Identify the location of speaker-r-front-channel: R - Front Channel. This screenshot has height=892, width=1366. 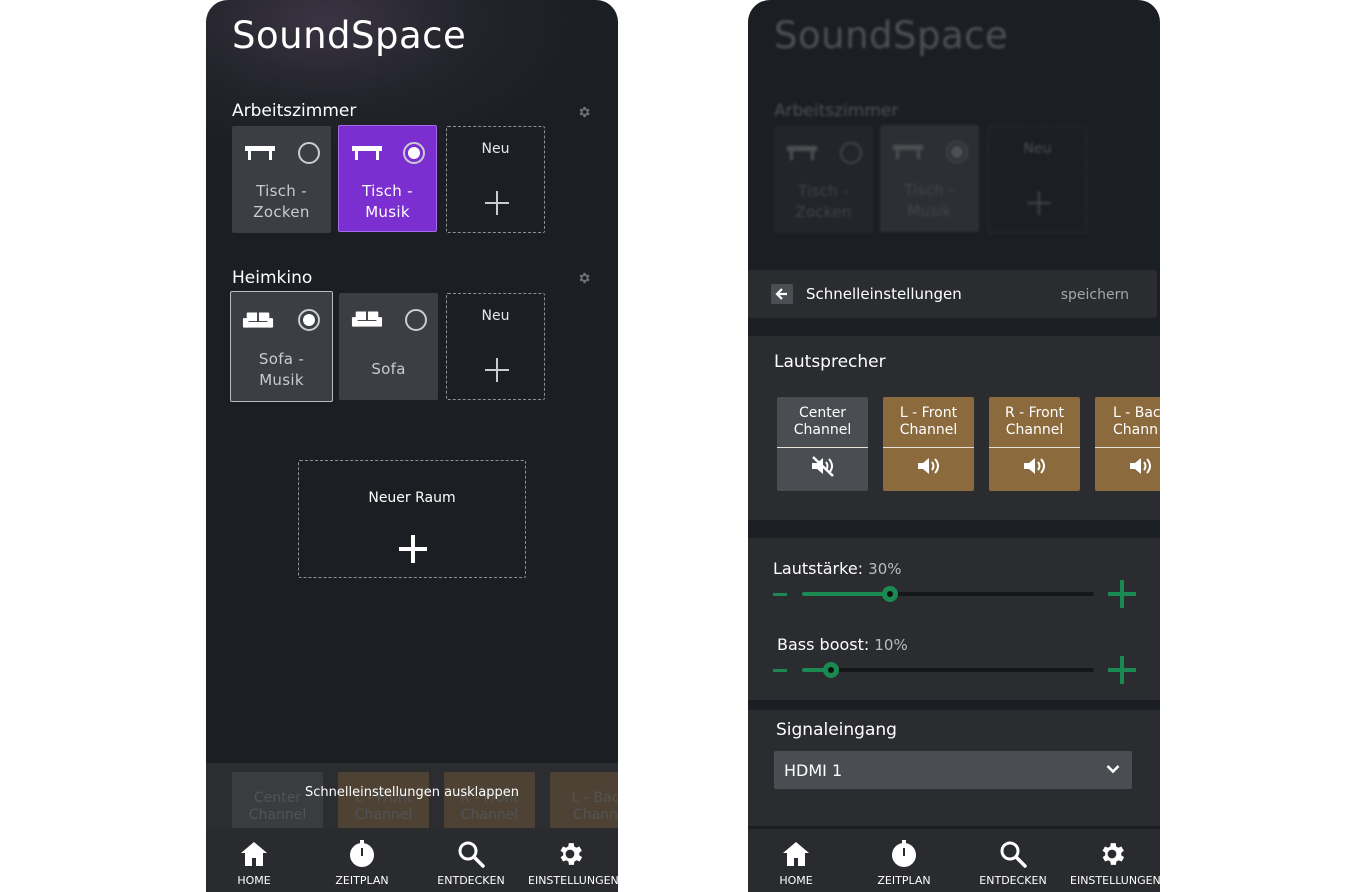
(1034, 444).